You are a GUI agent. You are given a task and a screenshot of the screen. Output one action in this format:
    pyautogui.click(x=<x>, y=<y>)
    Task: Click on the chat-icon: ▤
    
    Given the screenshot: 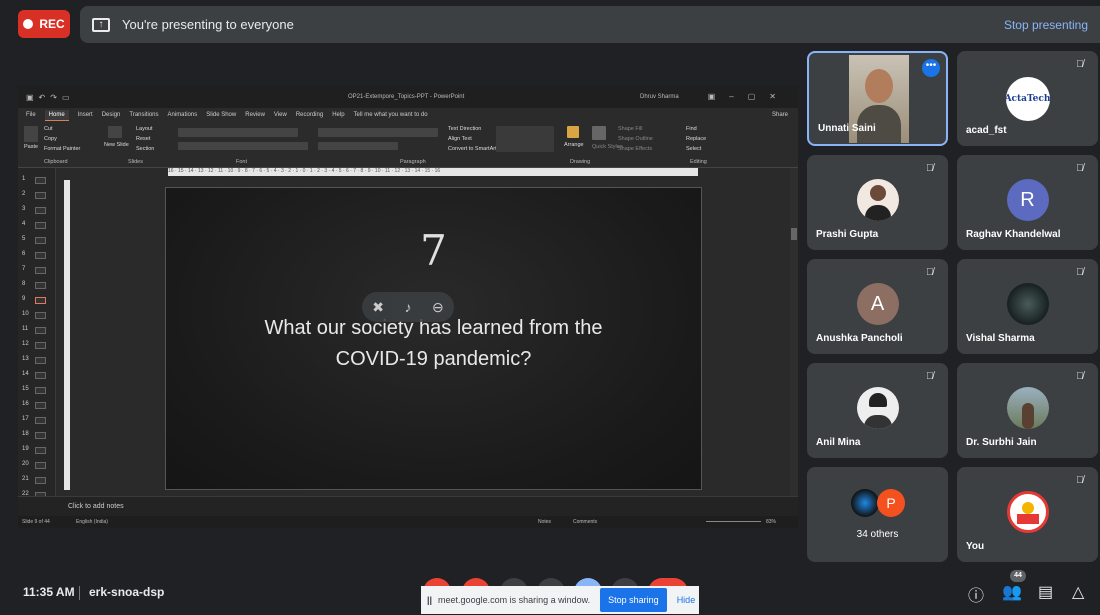 What is the action you would take?
    pyautogui.click(x=1045, y=592)
    